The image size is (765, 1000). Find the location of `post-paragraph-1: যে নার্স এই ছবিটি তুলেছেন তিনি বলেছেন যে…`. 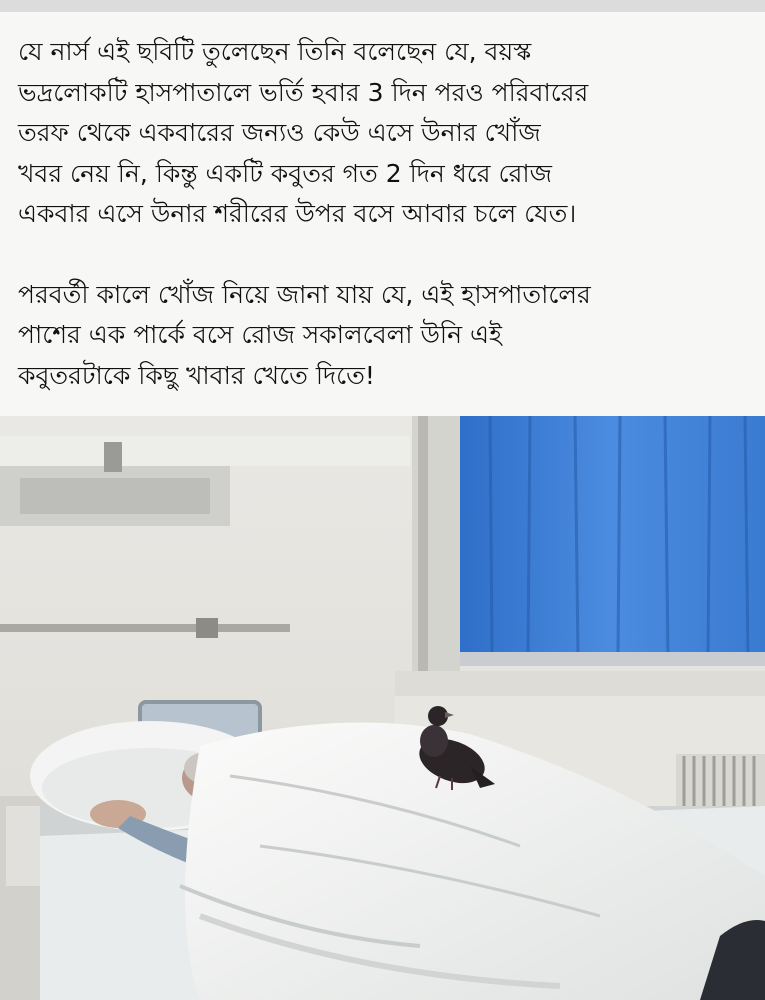

post-paragraph-1: যে নার্স এই ছবিটি তুলেছেন তিনি বলেছেন যে… is located at coordinates (303, 132).